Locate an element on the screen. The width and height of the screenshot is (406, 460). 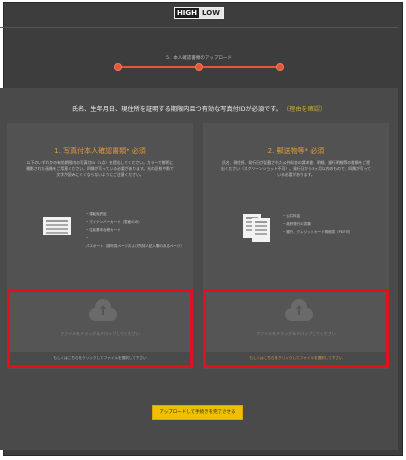
list-item: 銀行、クレジットカード明細書（PDF可） is located at coordinates (333, 232).